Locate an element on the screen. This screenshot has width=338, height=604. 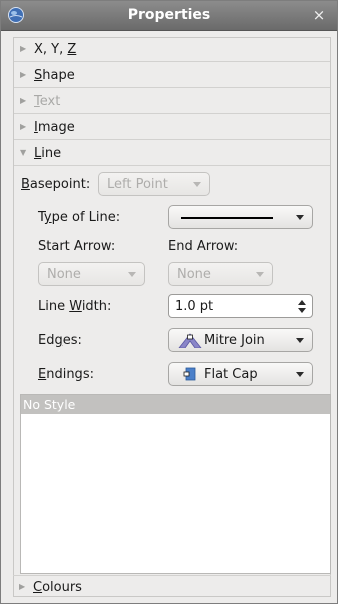
start-arrow-label: Start Arrow: is located at coordinates (77, 246).